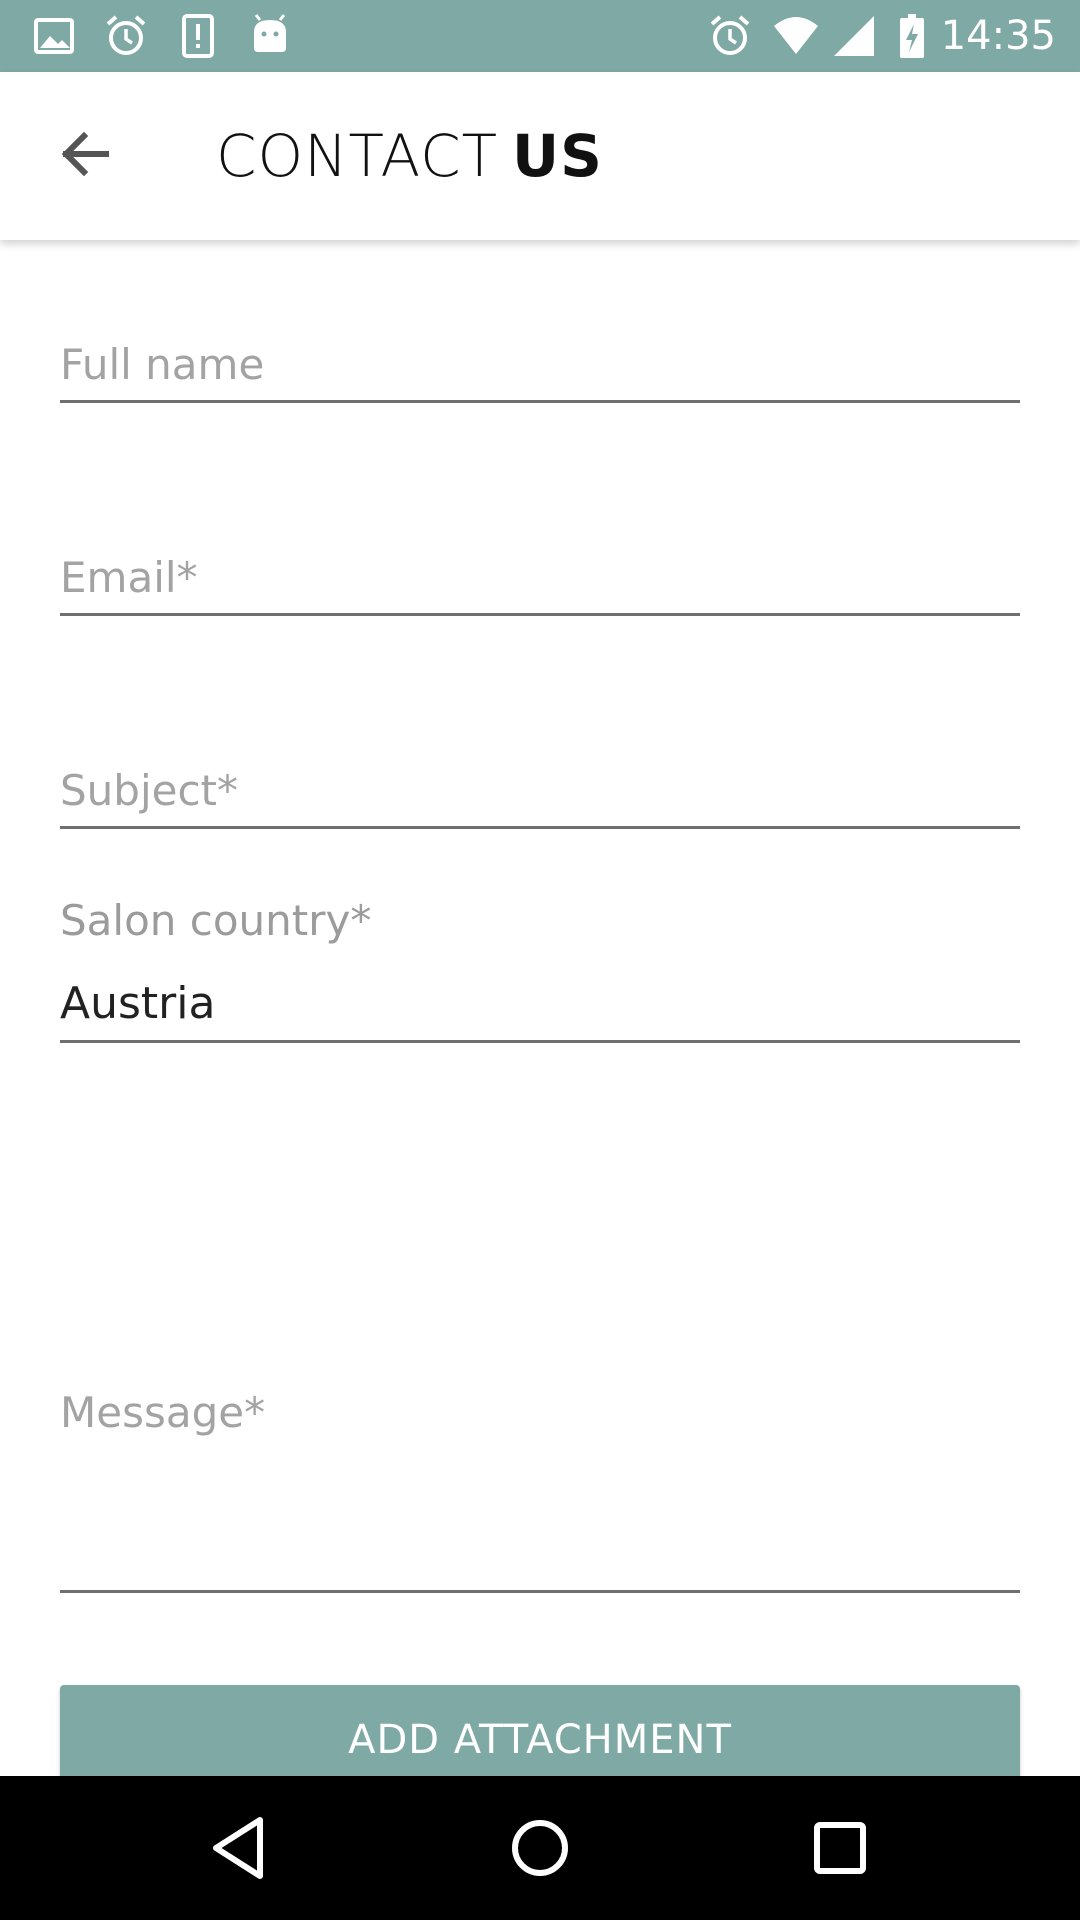 This screenshot has width=1080, height=1920. What do you see at coordinates (270, 36) in the screenshot?
I see `android-icon` at bounding box center [270, 36].